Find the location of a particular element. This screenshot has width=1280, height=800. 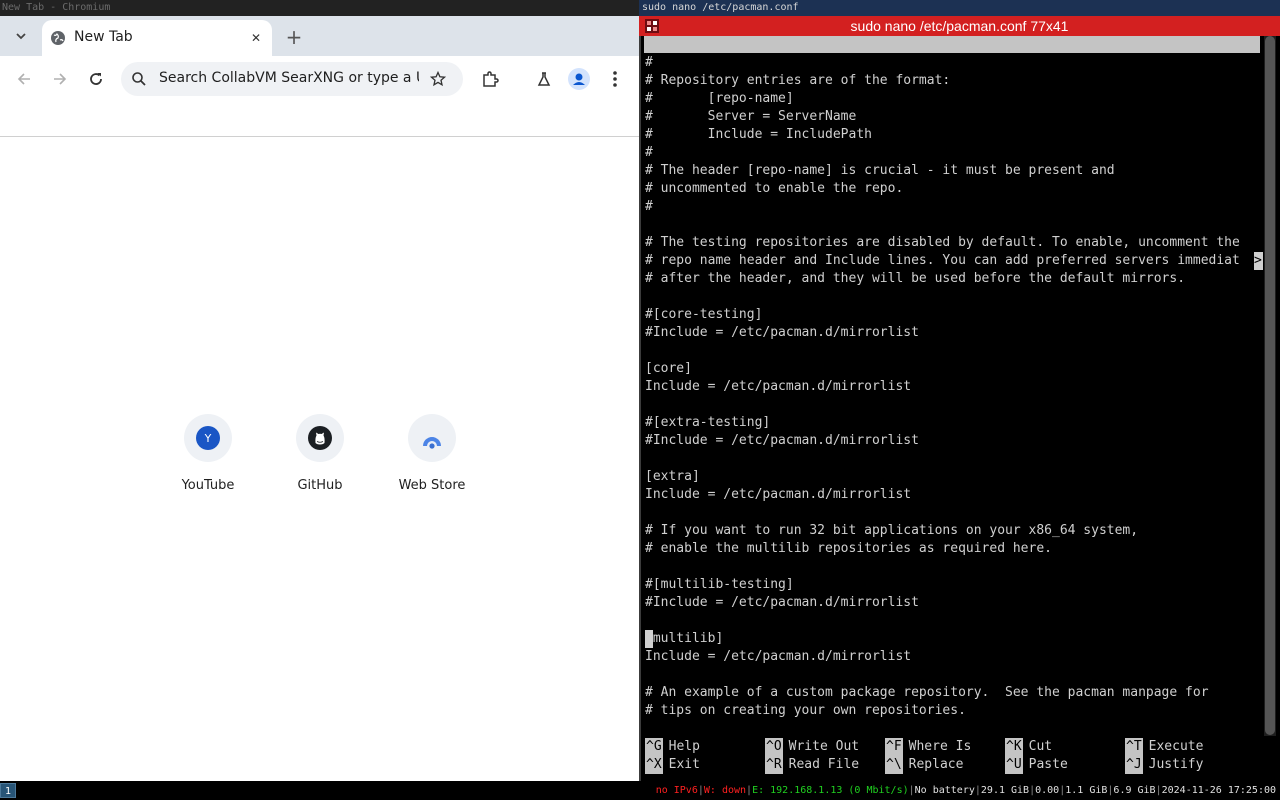

shortcut-icon-container: Y is located at coordinates (208, 438).